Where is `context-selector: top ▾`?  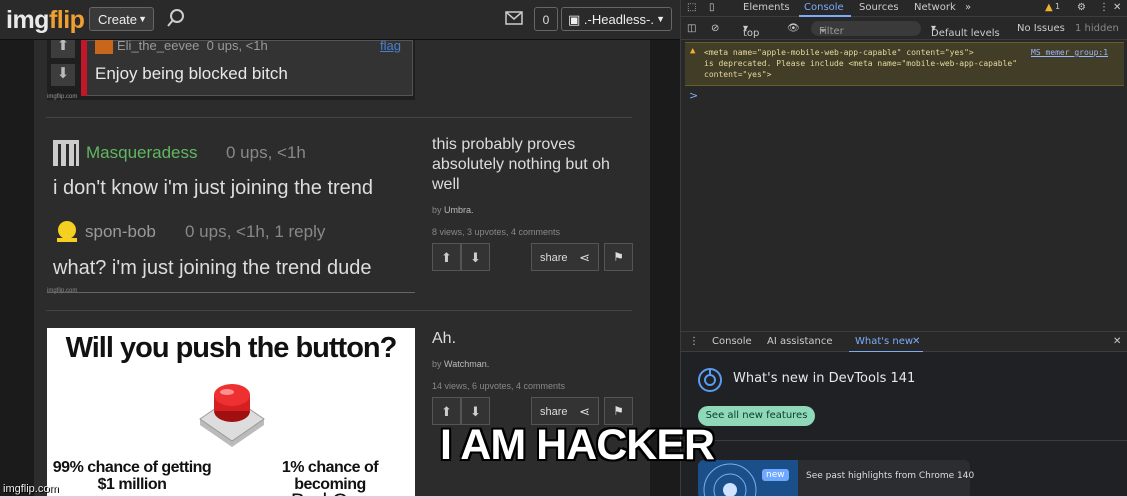 context-selector: top ▾ is located at coordinates (751, 31).